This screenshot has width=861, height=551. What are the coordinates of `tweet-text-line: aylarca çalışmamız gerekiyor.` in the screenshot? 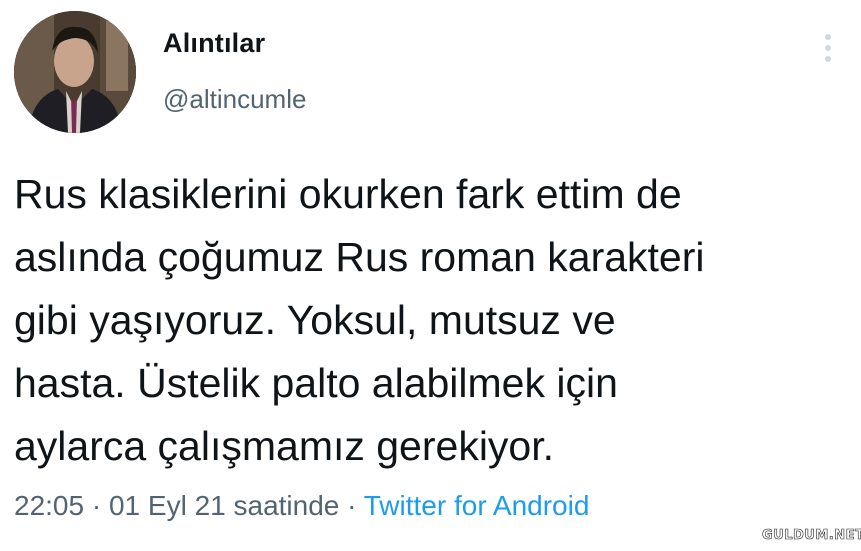 It's located at (284, 446).